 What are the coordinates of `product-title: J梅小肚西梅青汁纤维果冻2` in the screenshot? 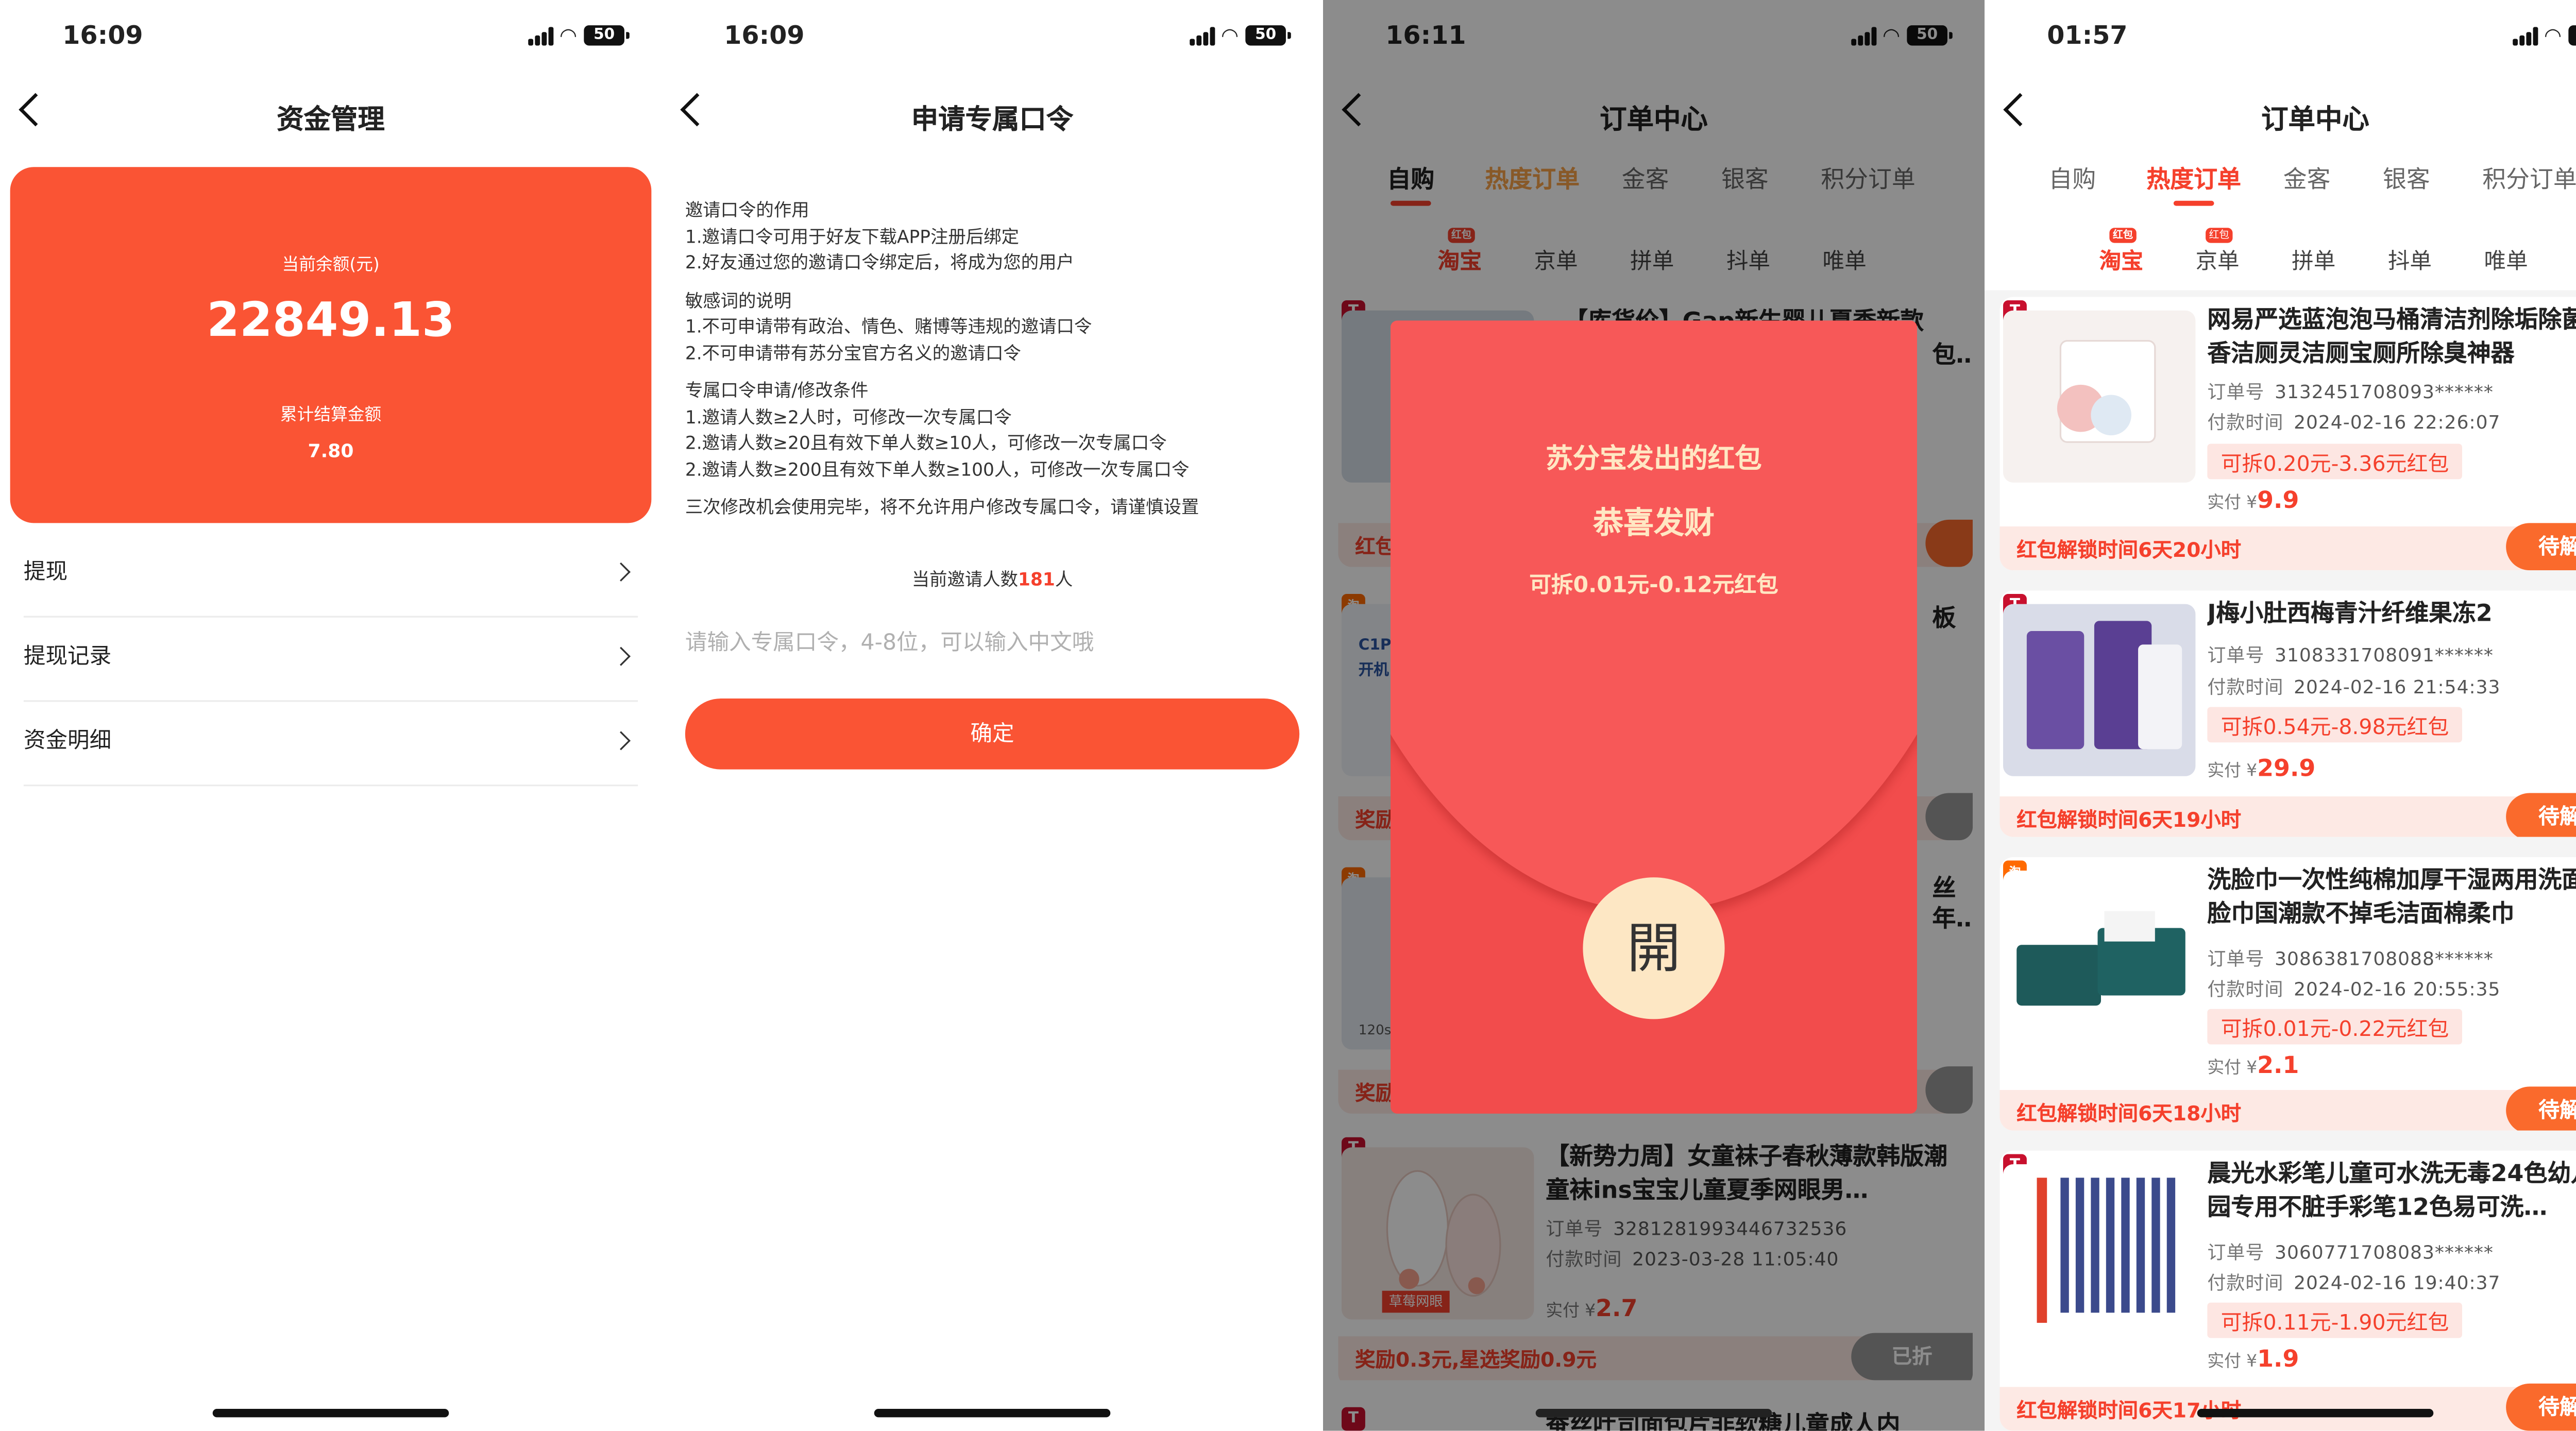 It's located at (2350, 614).